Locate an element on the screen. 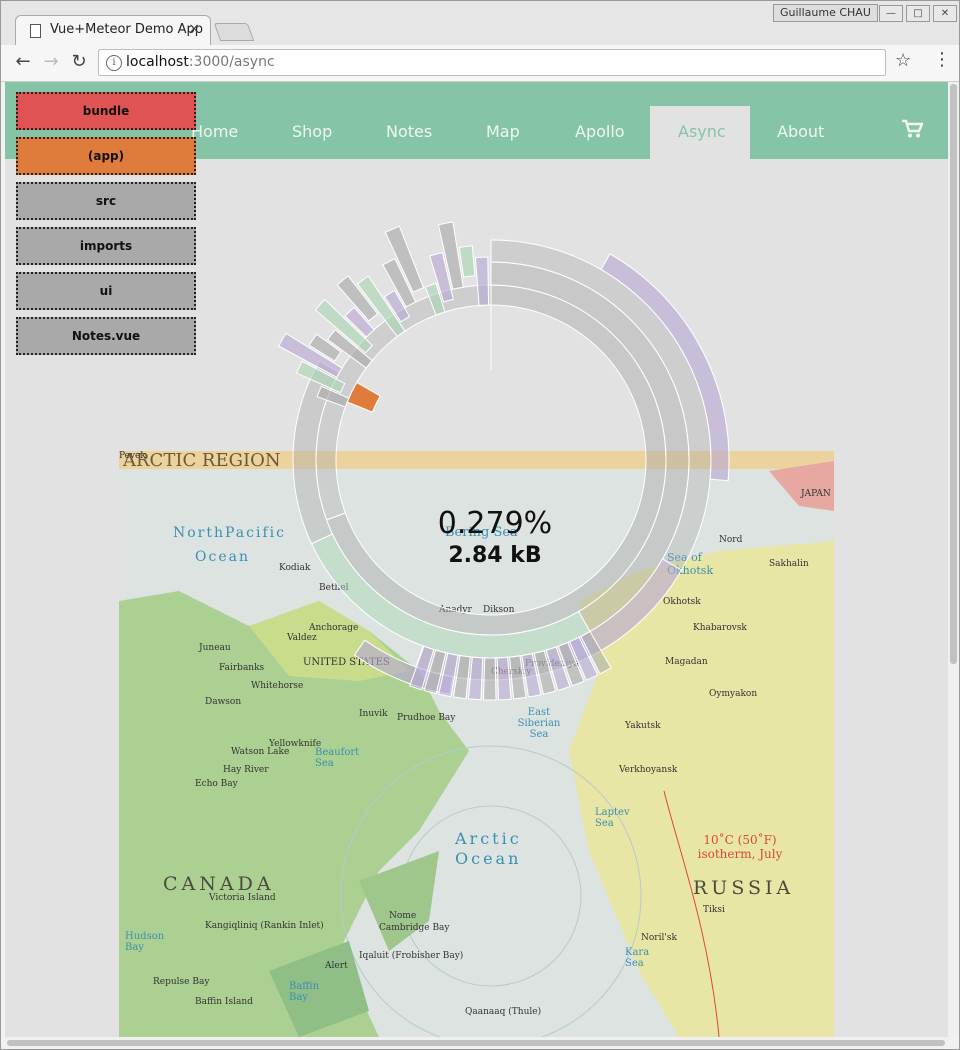 This screenshot has height=1050, width=960. horizontal-scrollbar is located at coordinates (476, 1043).